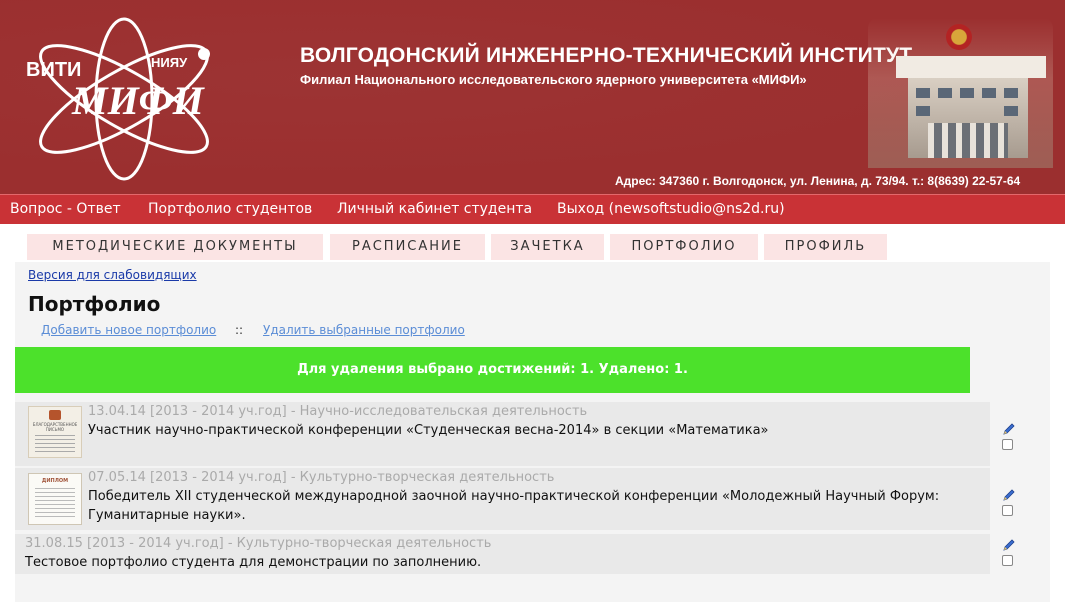 The image size is (1065, 606). What do you see at coordinates (230, 209) in the screenshot?
I see `nav-student-portfolio-link: Портфолио студентов` at bounding box center [230, 209].